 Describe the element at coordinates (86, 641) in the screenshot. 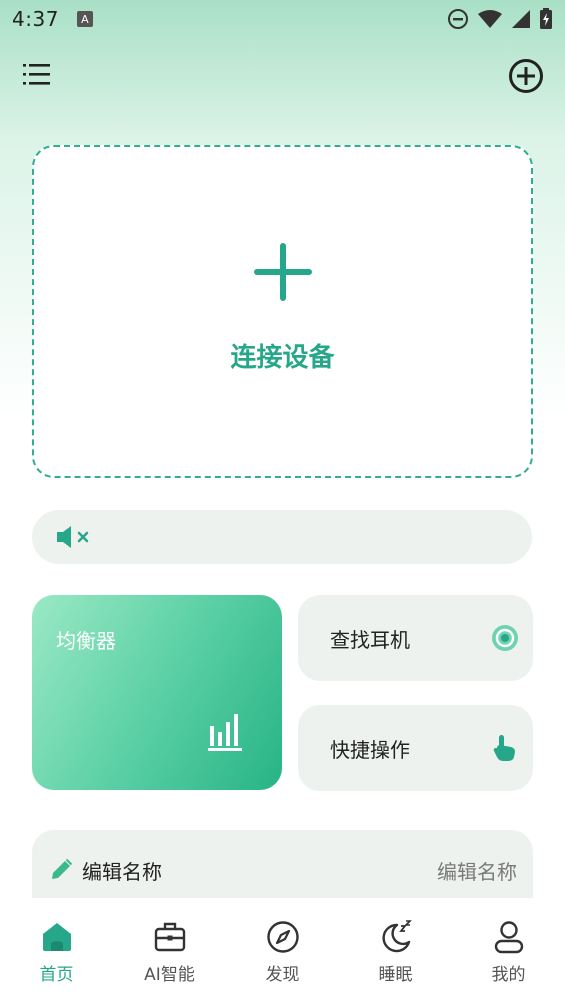

I see `equalizer-title: 均衡器` at that location.